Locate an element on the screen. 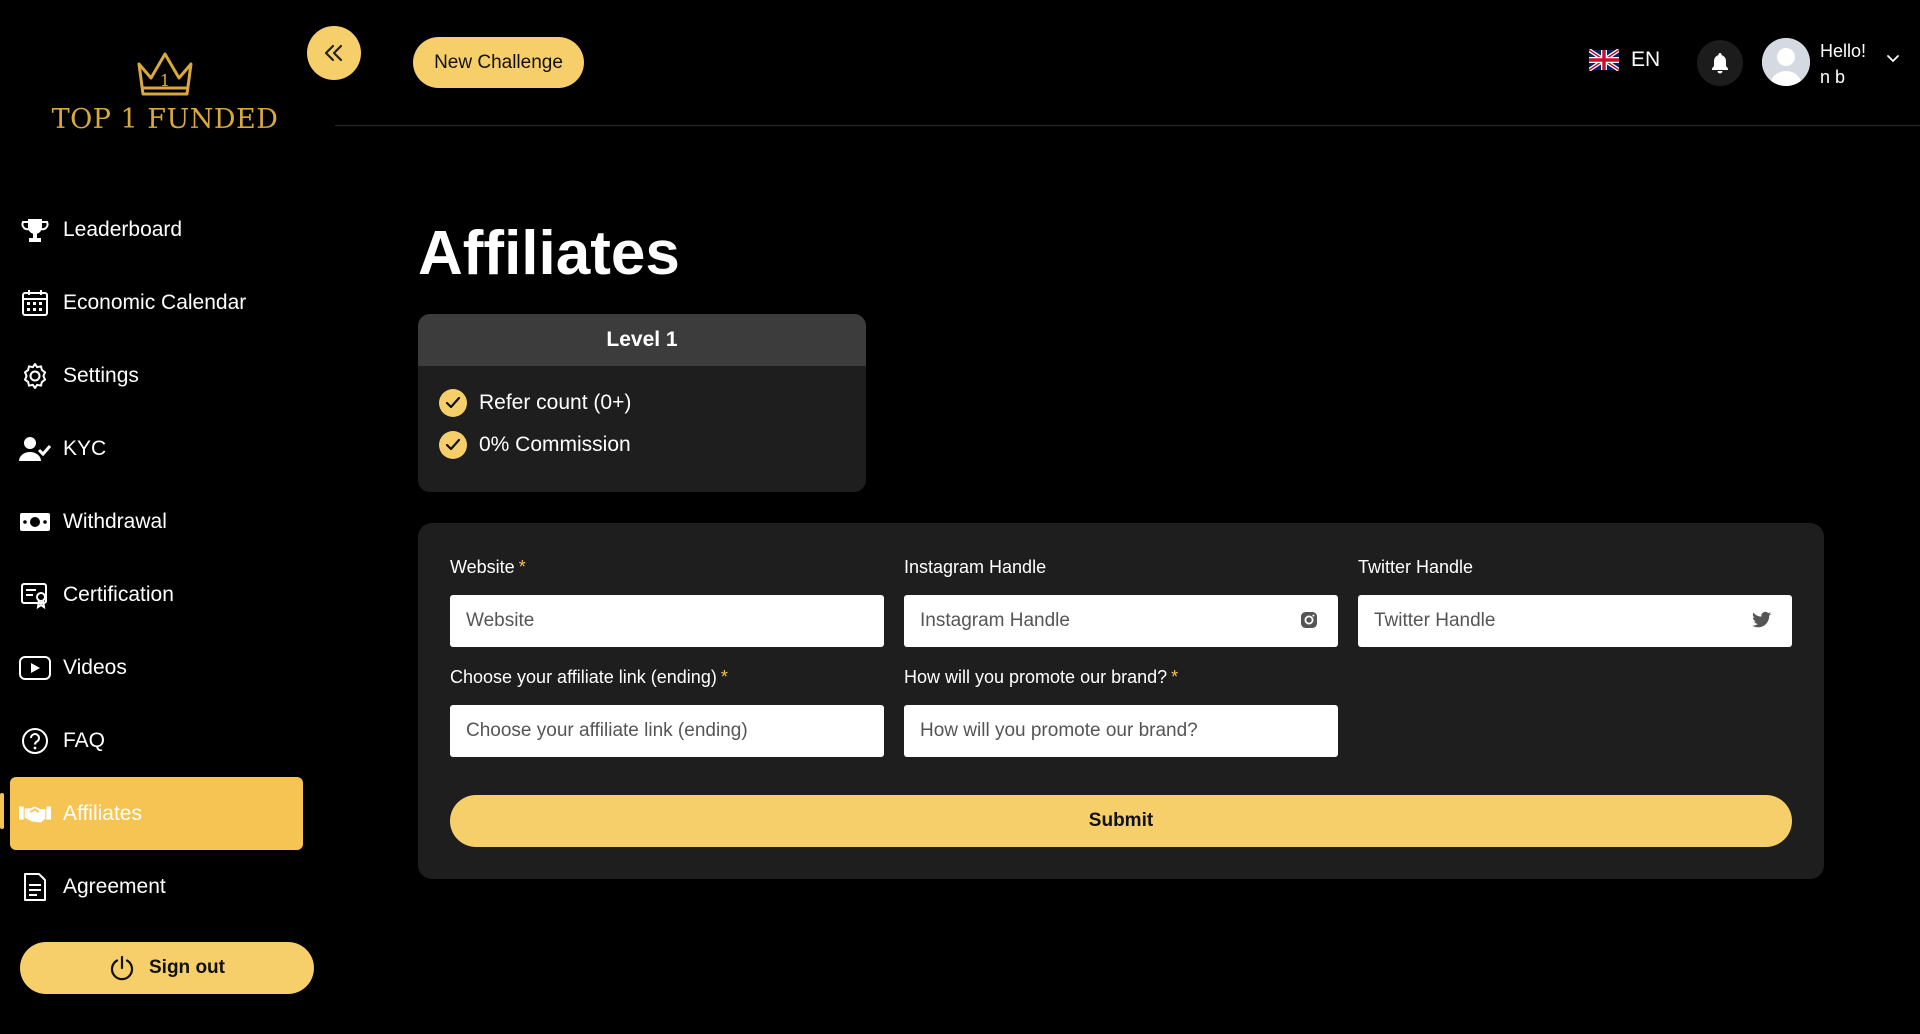  twitter-input is located at coordinates (1575, 621).